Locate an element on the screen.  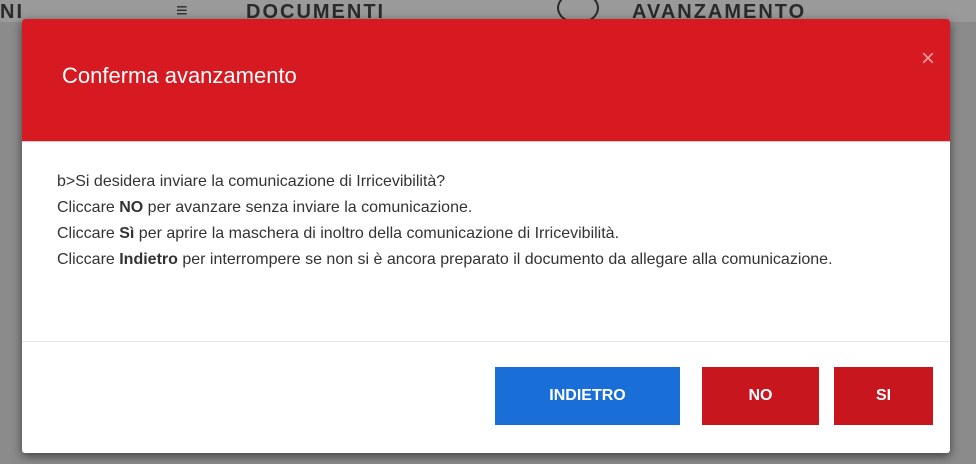
background-text: NI is located at coordinates (12, 11).